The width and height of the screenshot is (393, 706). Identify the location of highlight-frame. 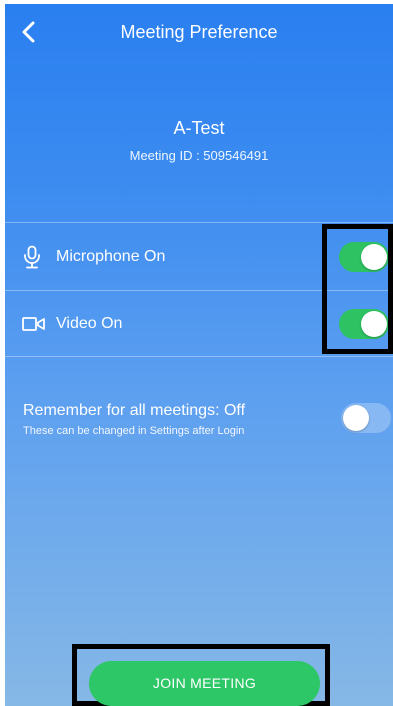
(357, 289).